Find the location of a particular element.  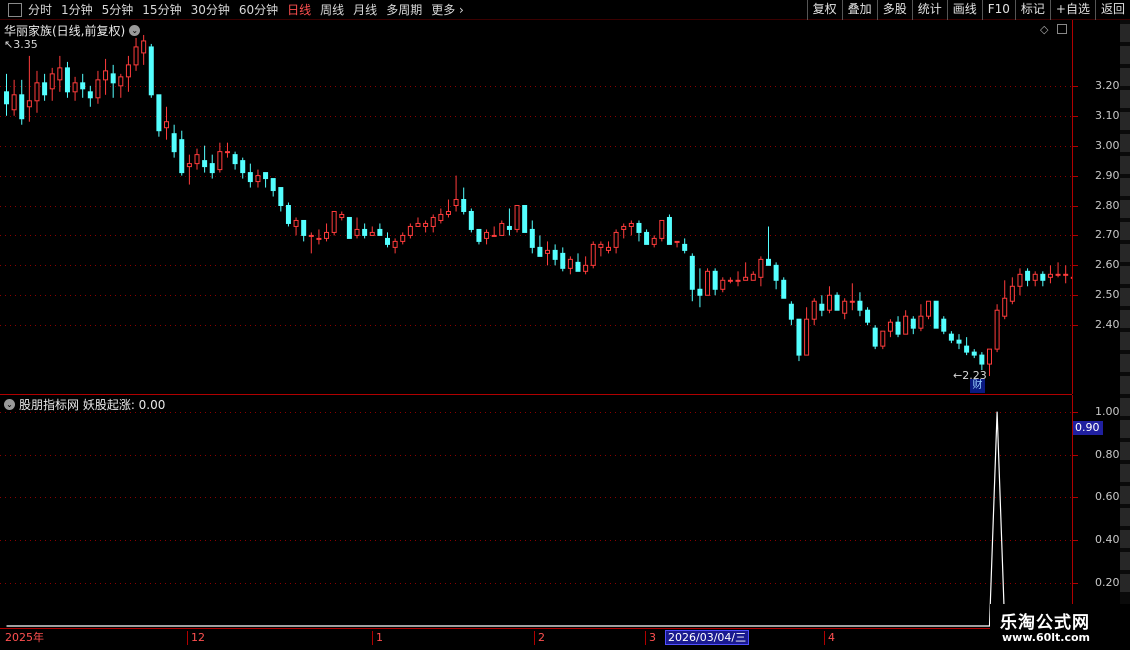

toolbar-button-0: 复权 is located at coordinates (824, 10).